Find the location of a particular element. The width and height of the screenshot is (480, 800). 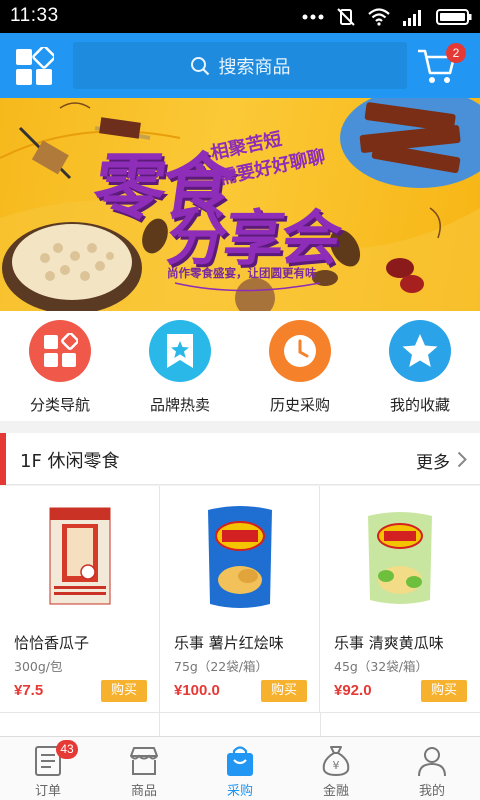

tab-label: 采购 is located at coordinates (239, 791).